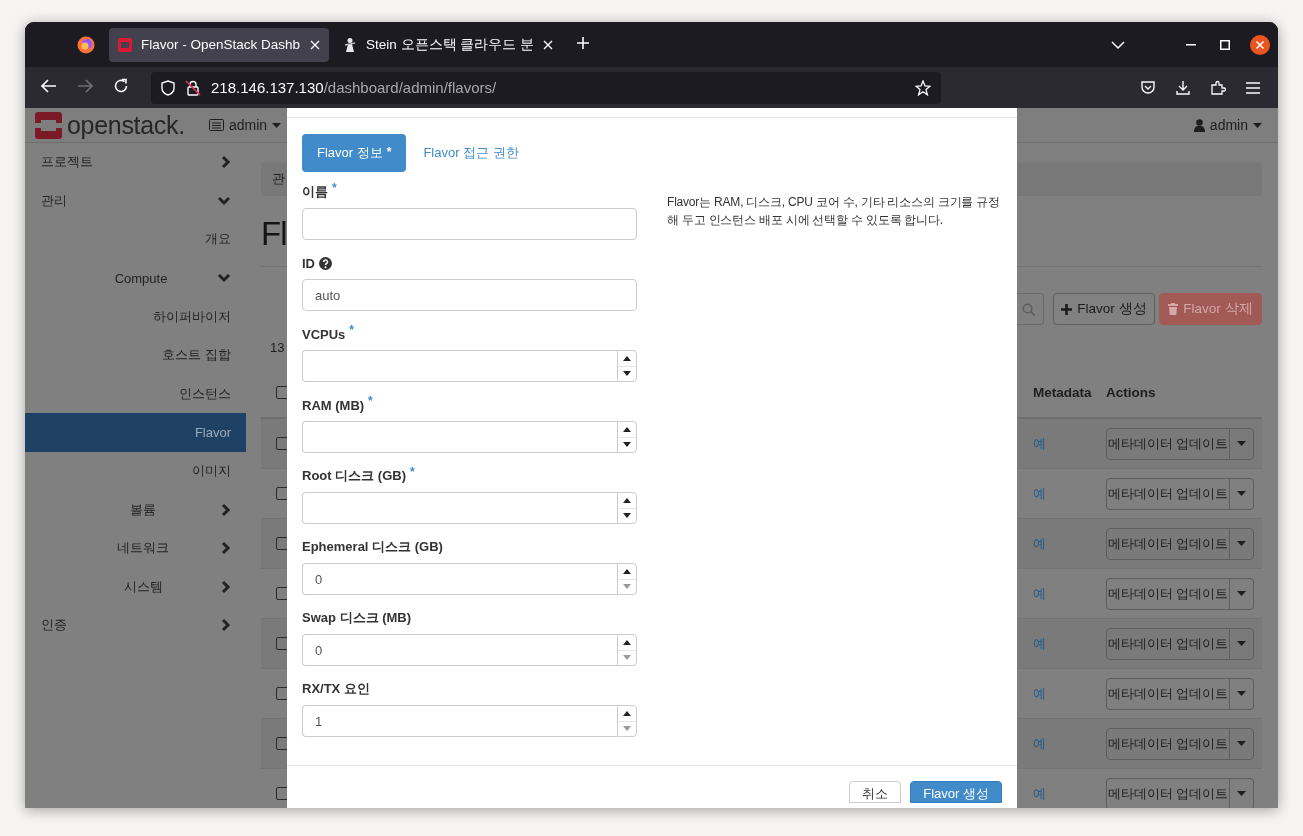  Describe the element at coordinates (1148, 87) in the screenshot. I see `pocket-icon` at that location.